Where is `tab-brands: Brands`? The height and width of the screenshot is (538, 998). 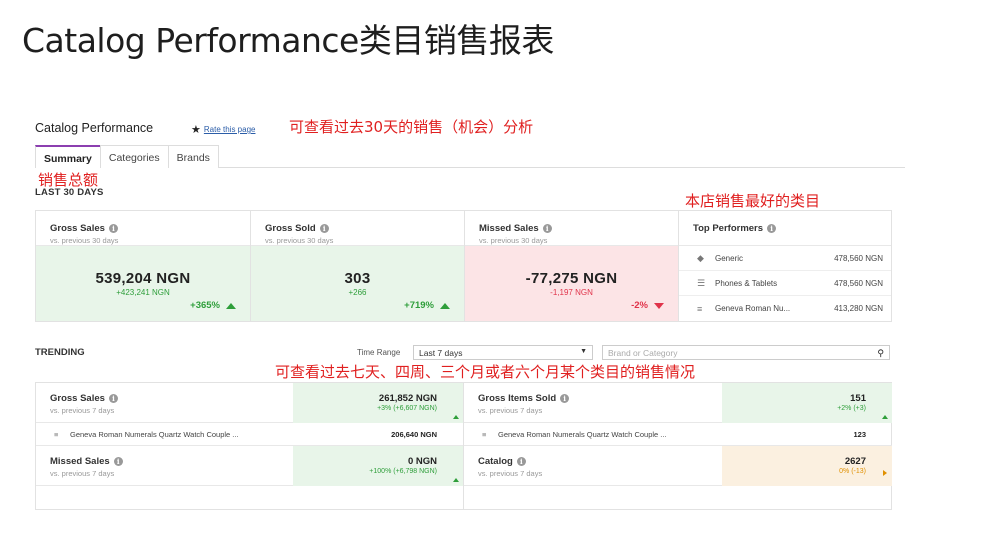
tab-brands: Brands is located at coordinates (193, 156).